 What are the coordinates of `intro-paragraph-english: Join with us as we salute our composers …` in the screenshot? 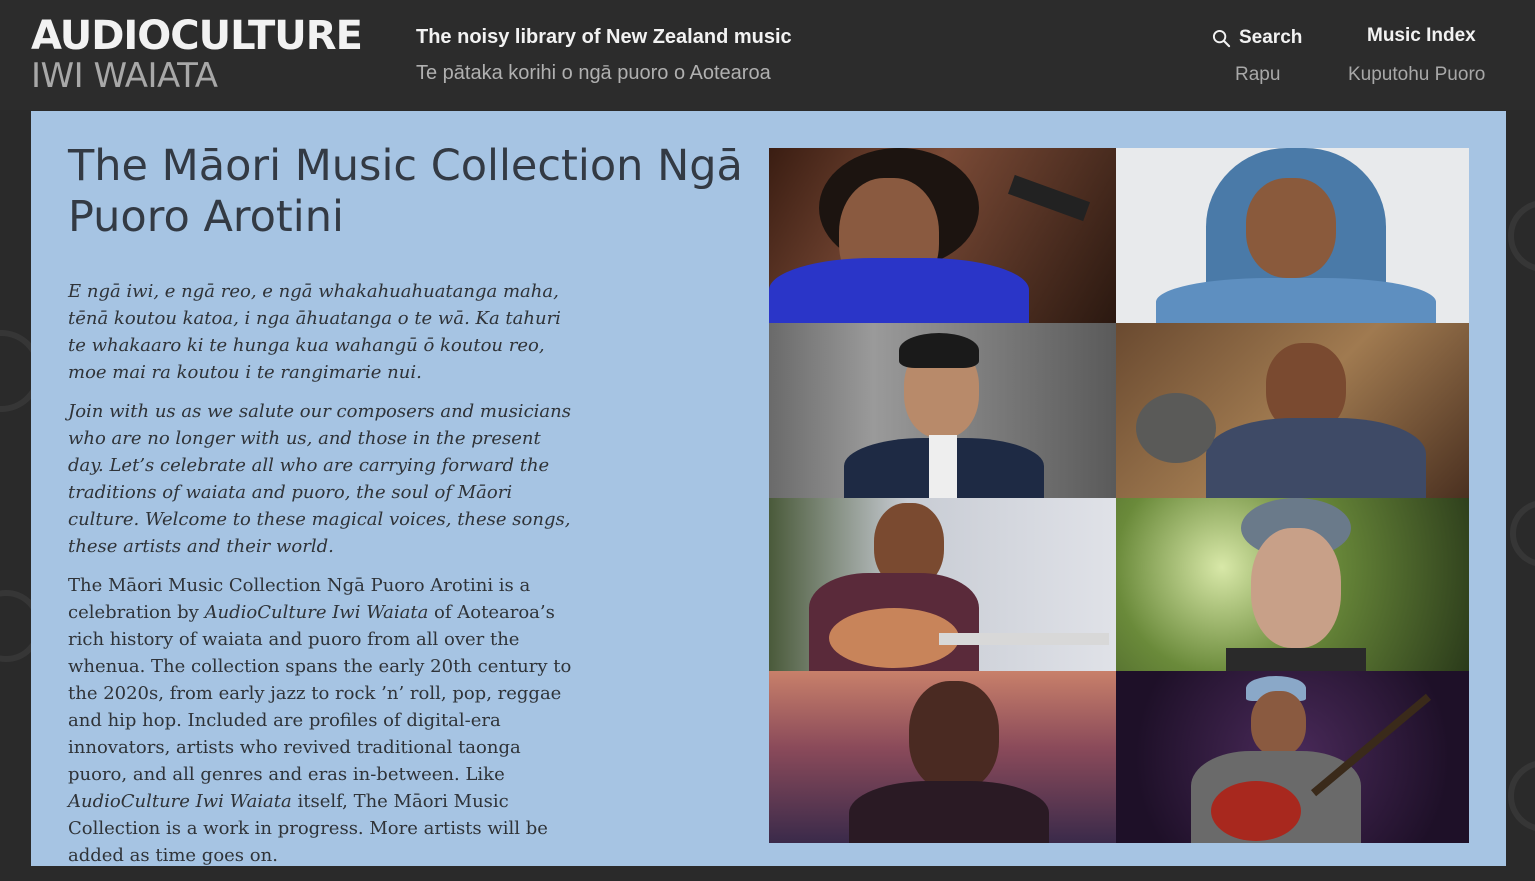 It's located at (319, 479).